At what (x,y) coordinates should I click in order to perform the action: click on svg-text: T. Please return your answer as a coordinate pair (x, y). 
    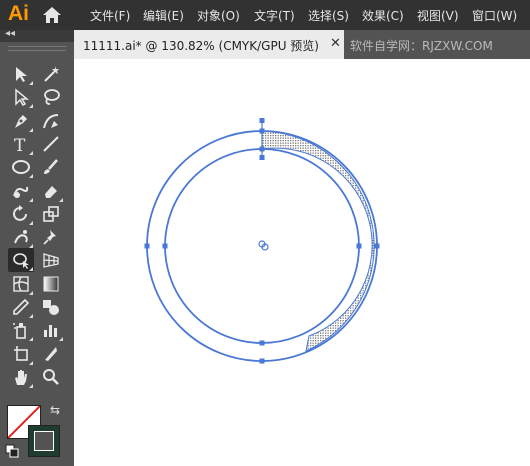
    Looking at the image, I should click on (20, 145).